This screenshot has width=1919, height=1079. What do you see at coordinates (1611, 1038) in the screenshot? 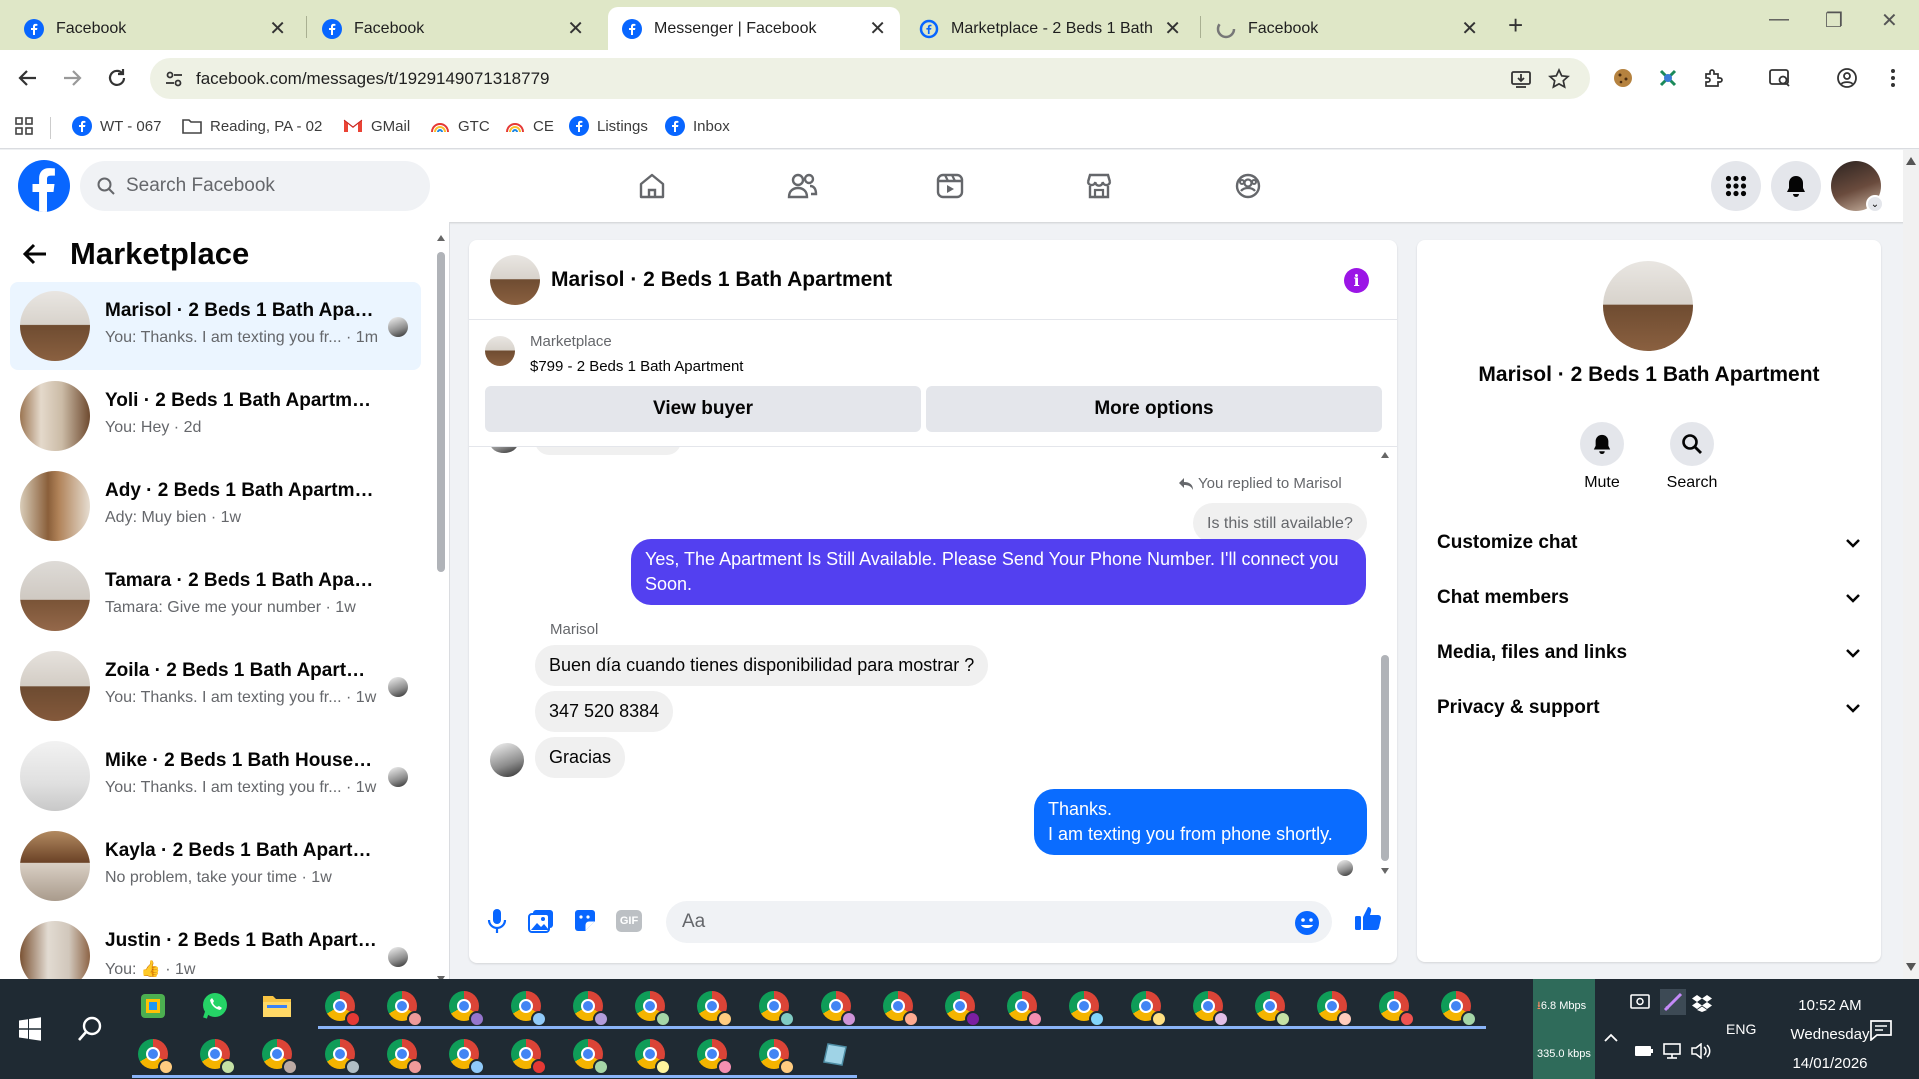
I see `show-hidden-icons-chevron-icon` at bounding box center [1611, 1038].